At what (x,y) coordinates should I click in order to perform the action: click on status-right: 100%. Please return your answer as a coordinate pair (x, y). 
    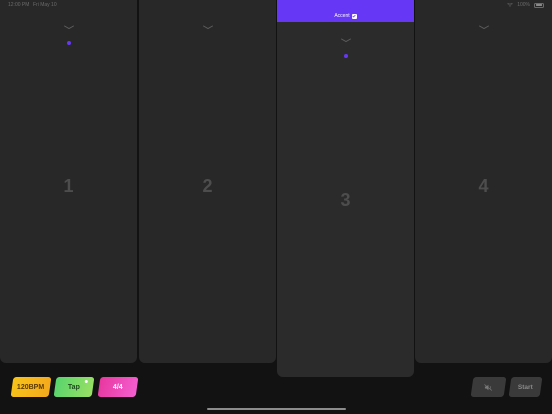
    Looking at the image, I should click on (525, 5).